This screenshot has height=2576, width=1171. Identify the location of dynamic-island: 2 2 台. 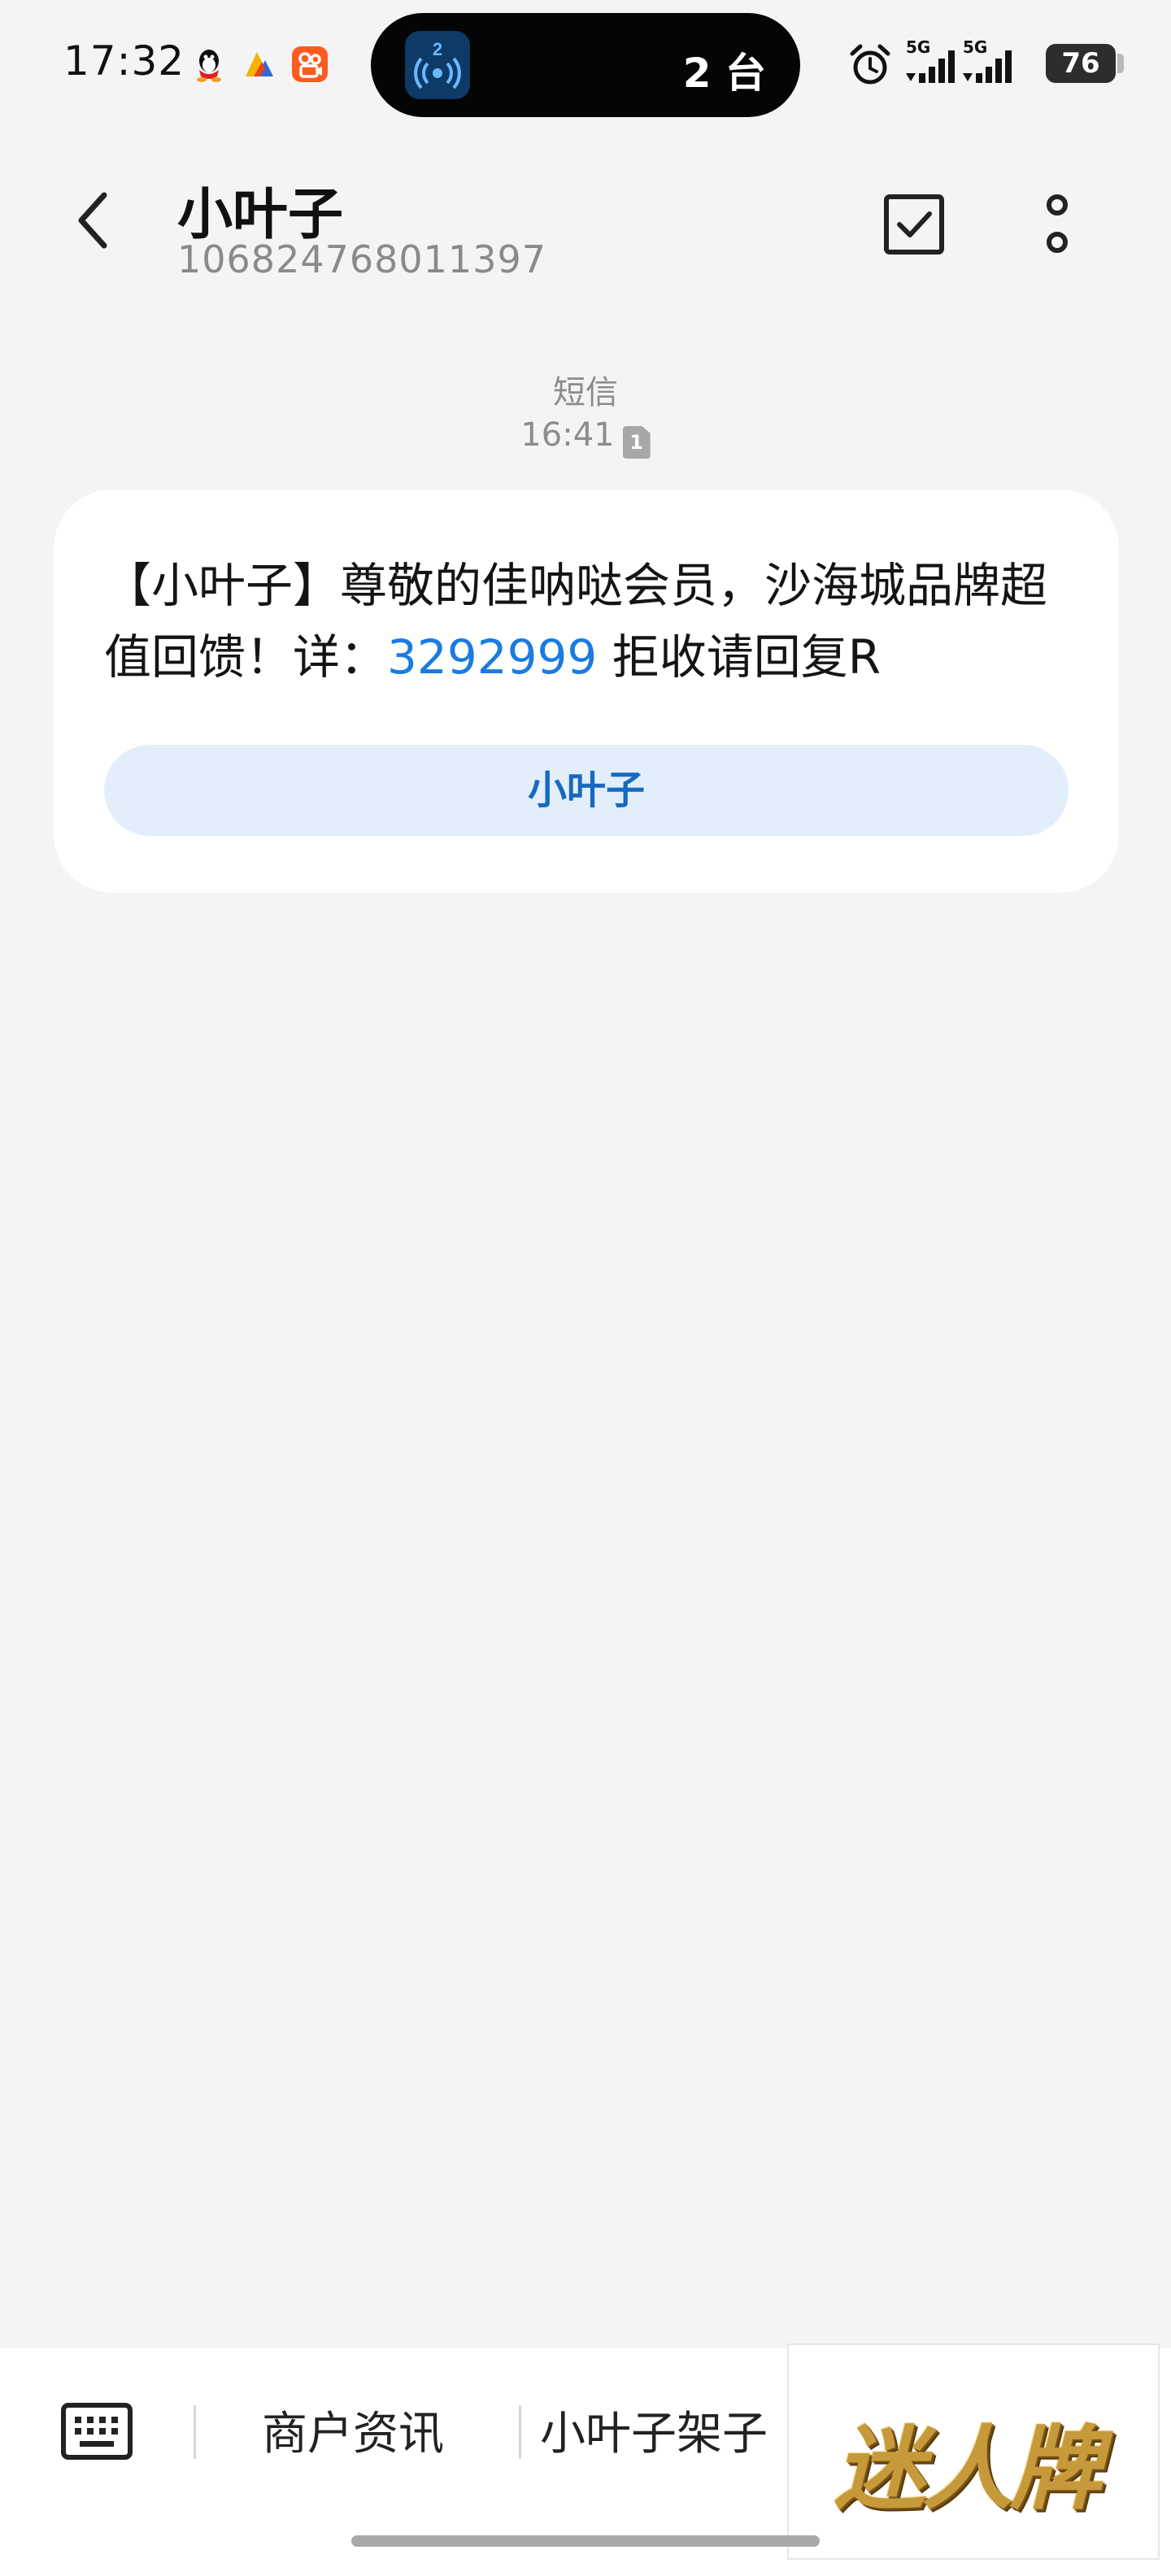
(585, 65).